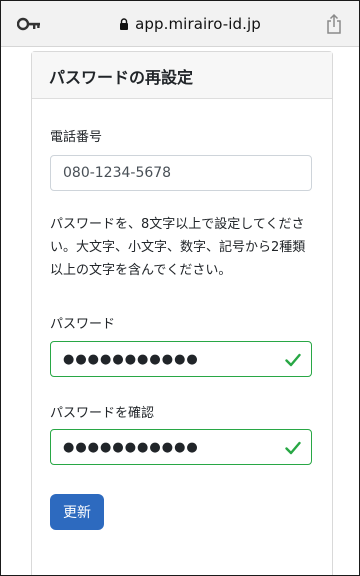  I want to click on url-text: app.mirairo-id.jp, so click(198, 24).